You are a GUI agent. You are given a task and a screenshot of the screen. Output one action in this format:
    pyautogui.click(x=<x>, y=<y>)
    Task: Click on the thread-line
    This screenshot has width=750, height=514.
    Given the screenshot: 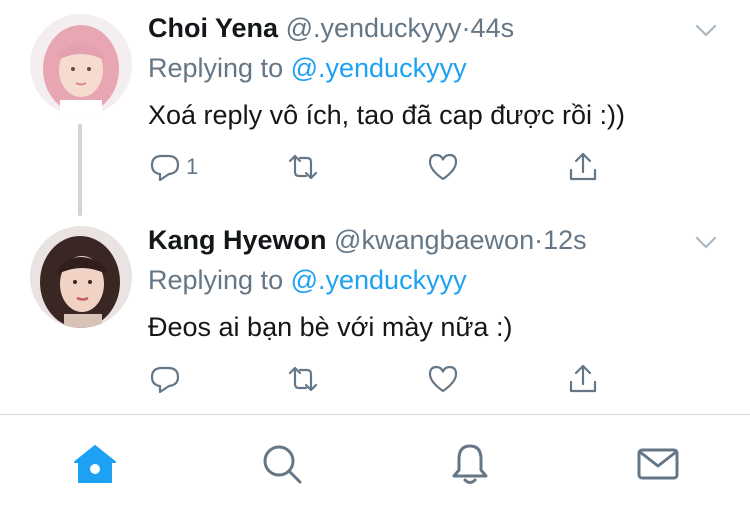 What is the action you would take?
    pyautogui.click(x=80, y=170)
    